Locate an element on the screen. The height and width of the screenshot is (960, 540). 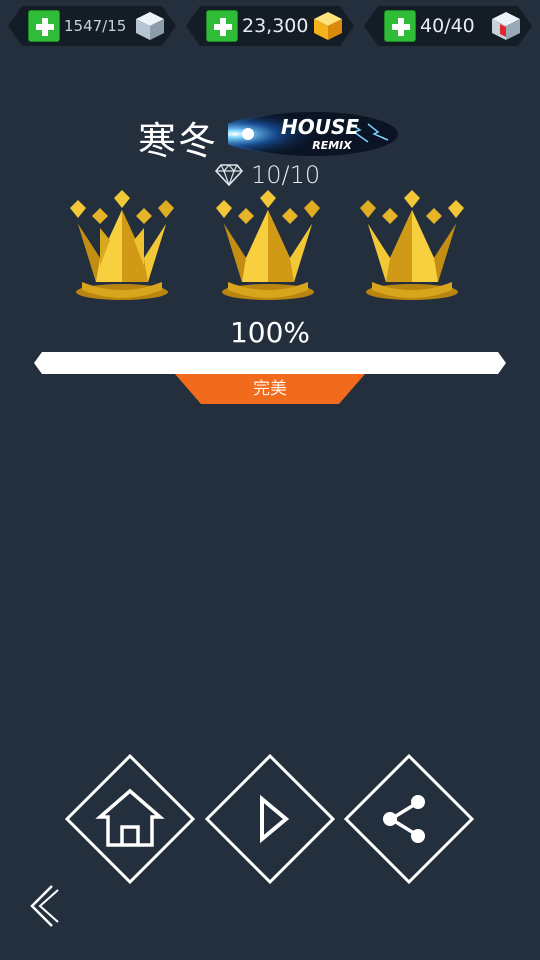
svg-text: HOUSE is located at coordinates (320, 127).